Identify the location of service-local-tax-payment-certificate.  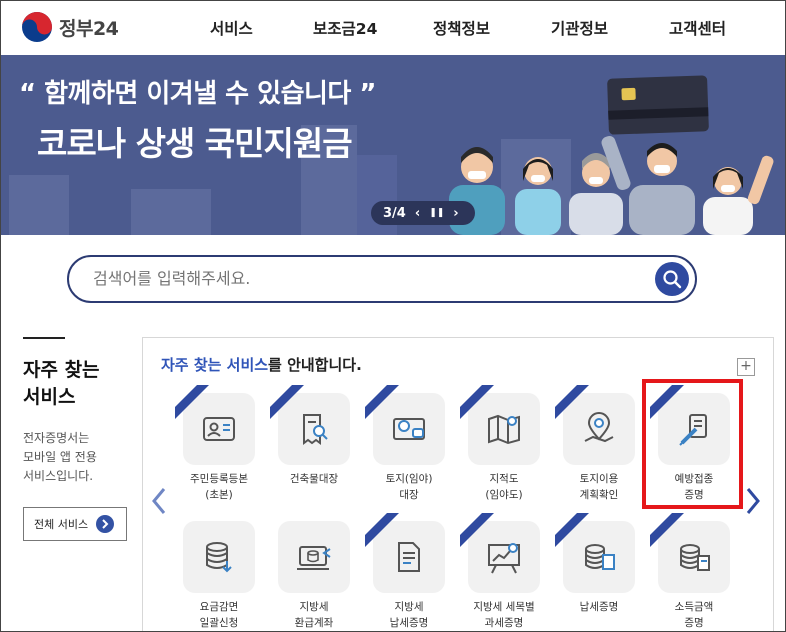
(405, 553).